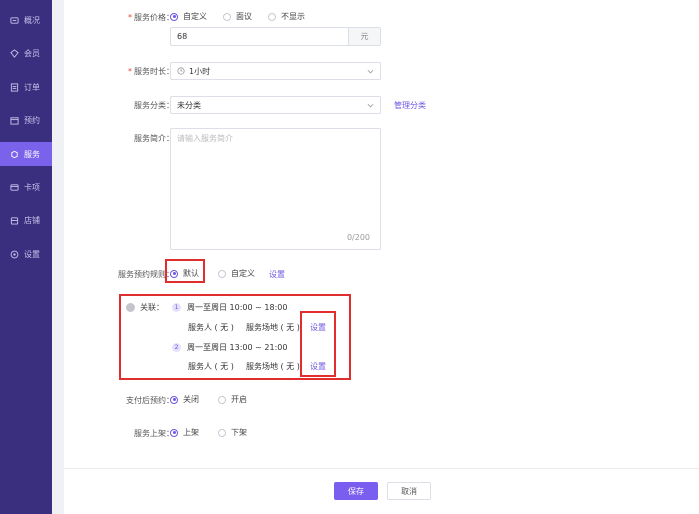 The image size is (699, 514). I want to click on overview-icon, so click(14, 20).